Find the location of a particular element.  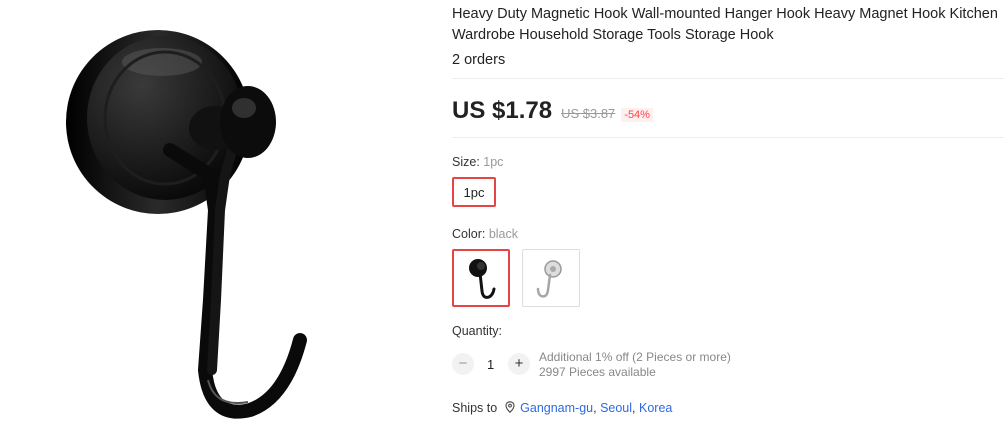

color-label-row: Color: black is located at coordinates (485, 234).